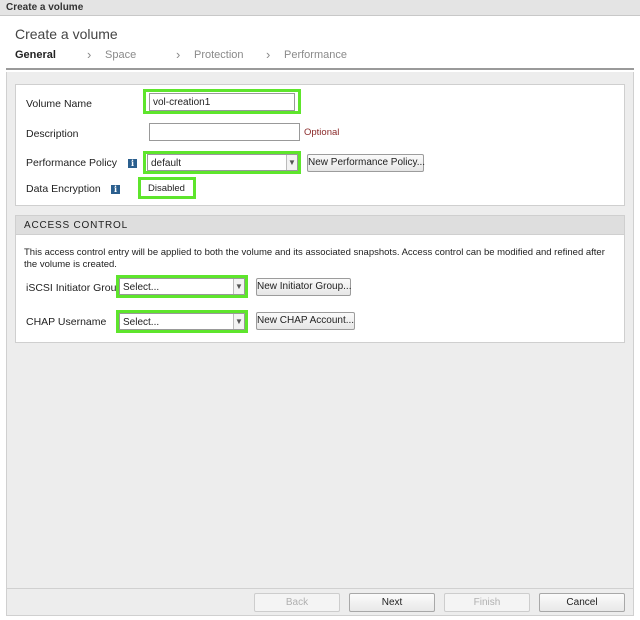 The image size is (640, 620). I want to click on access-control-title: ACCESS CONTROL, so click(76, 225).